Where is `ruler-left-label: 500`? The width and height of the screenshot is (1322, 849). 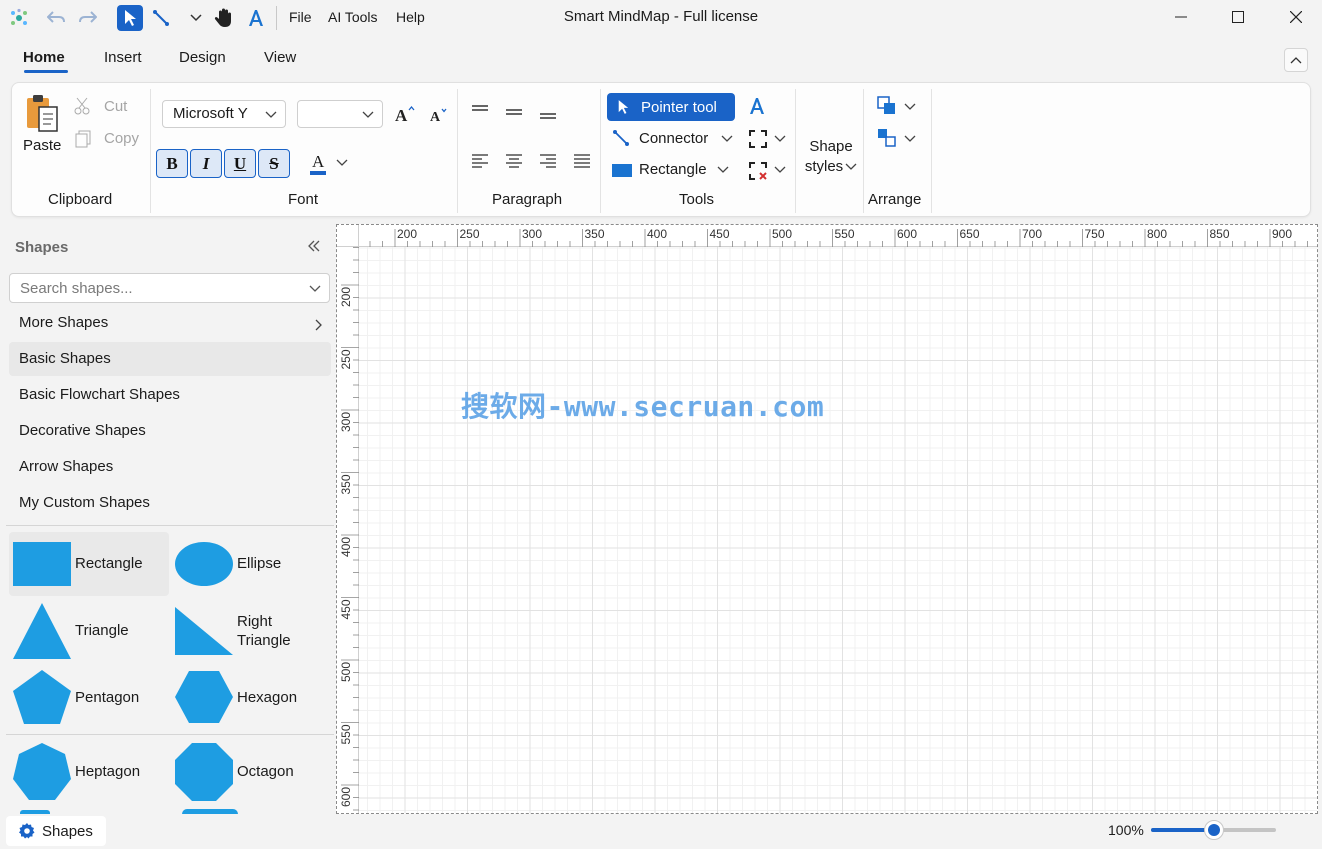 ruler-left-label: 500 is located at coordinates (346, 672).